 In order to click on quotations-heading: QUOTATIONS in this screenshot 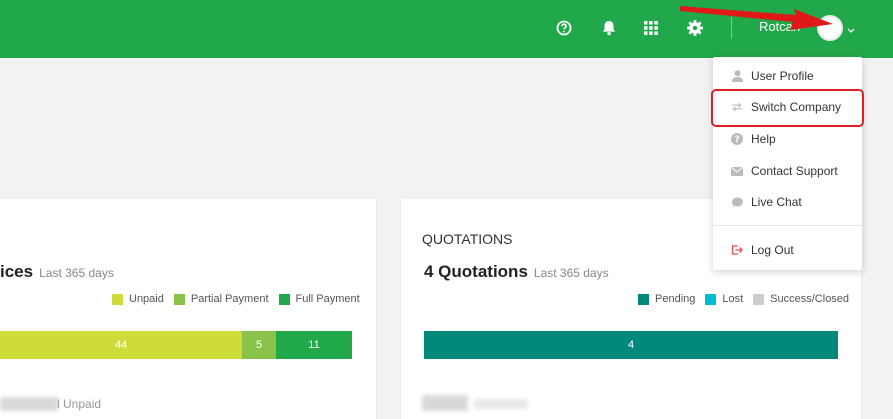, I will do `click(467, 239)`.